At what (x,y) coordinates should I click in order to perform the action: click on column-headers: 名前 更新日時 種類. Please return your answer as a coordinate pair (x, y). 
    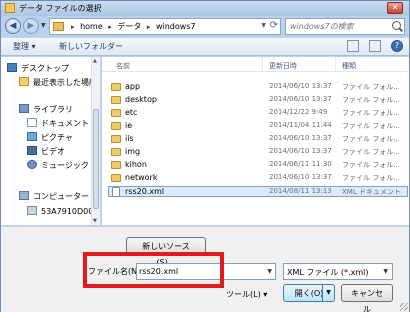
    Looking at the image, I should click on (255, 64).